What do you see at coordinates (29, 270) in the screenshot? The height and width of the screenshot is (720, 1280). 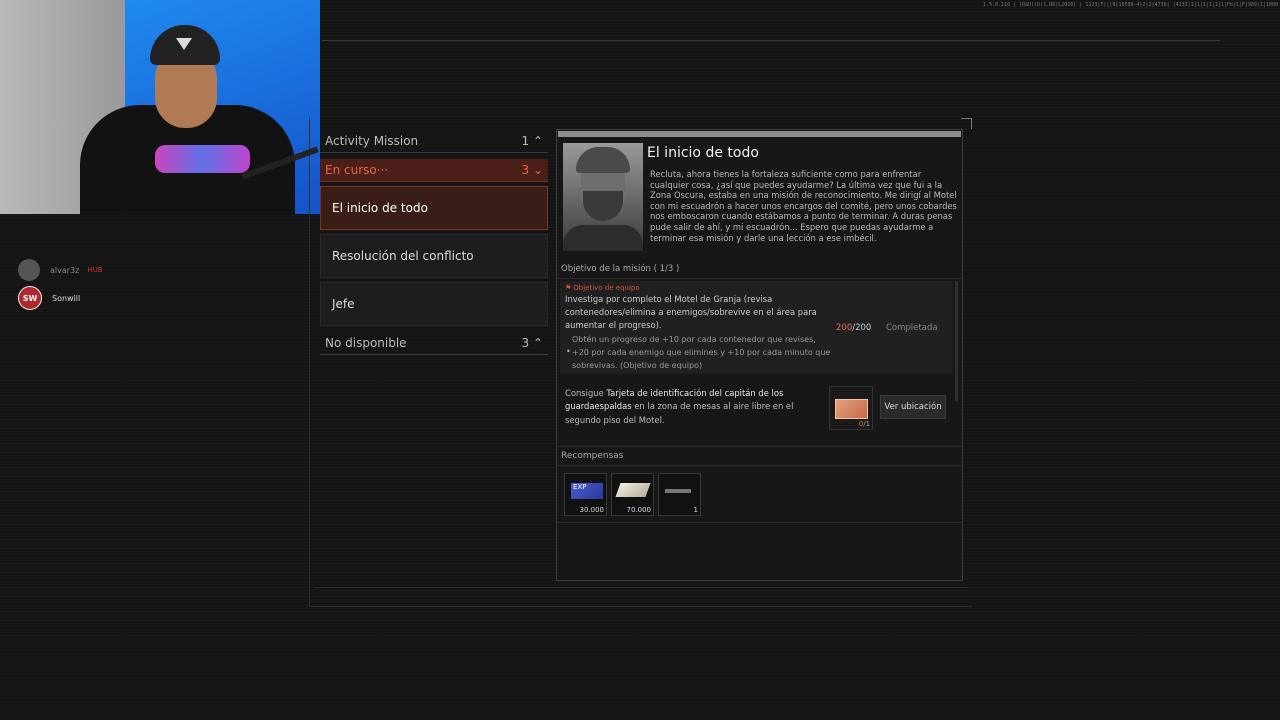 I see `avatar` at bounding box center [29, 270].